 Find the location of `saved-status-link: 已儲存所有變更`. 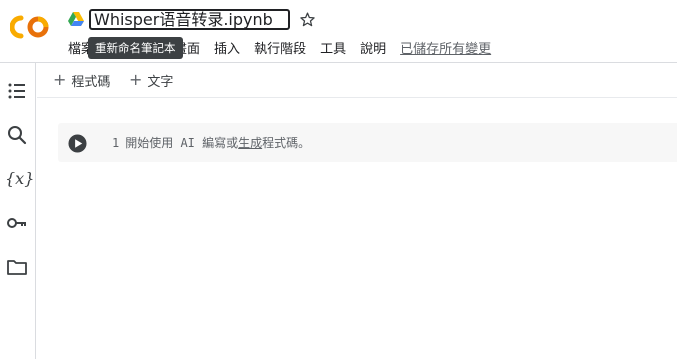

saved-status-link: 已儲存所有變更 is located at coordinates (445, 50).